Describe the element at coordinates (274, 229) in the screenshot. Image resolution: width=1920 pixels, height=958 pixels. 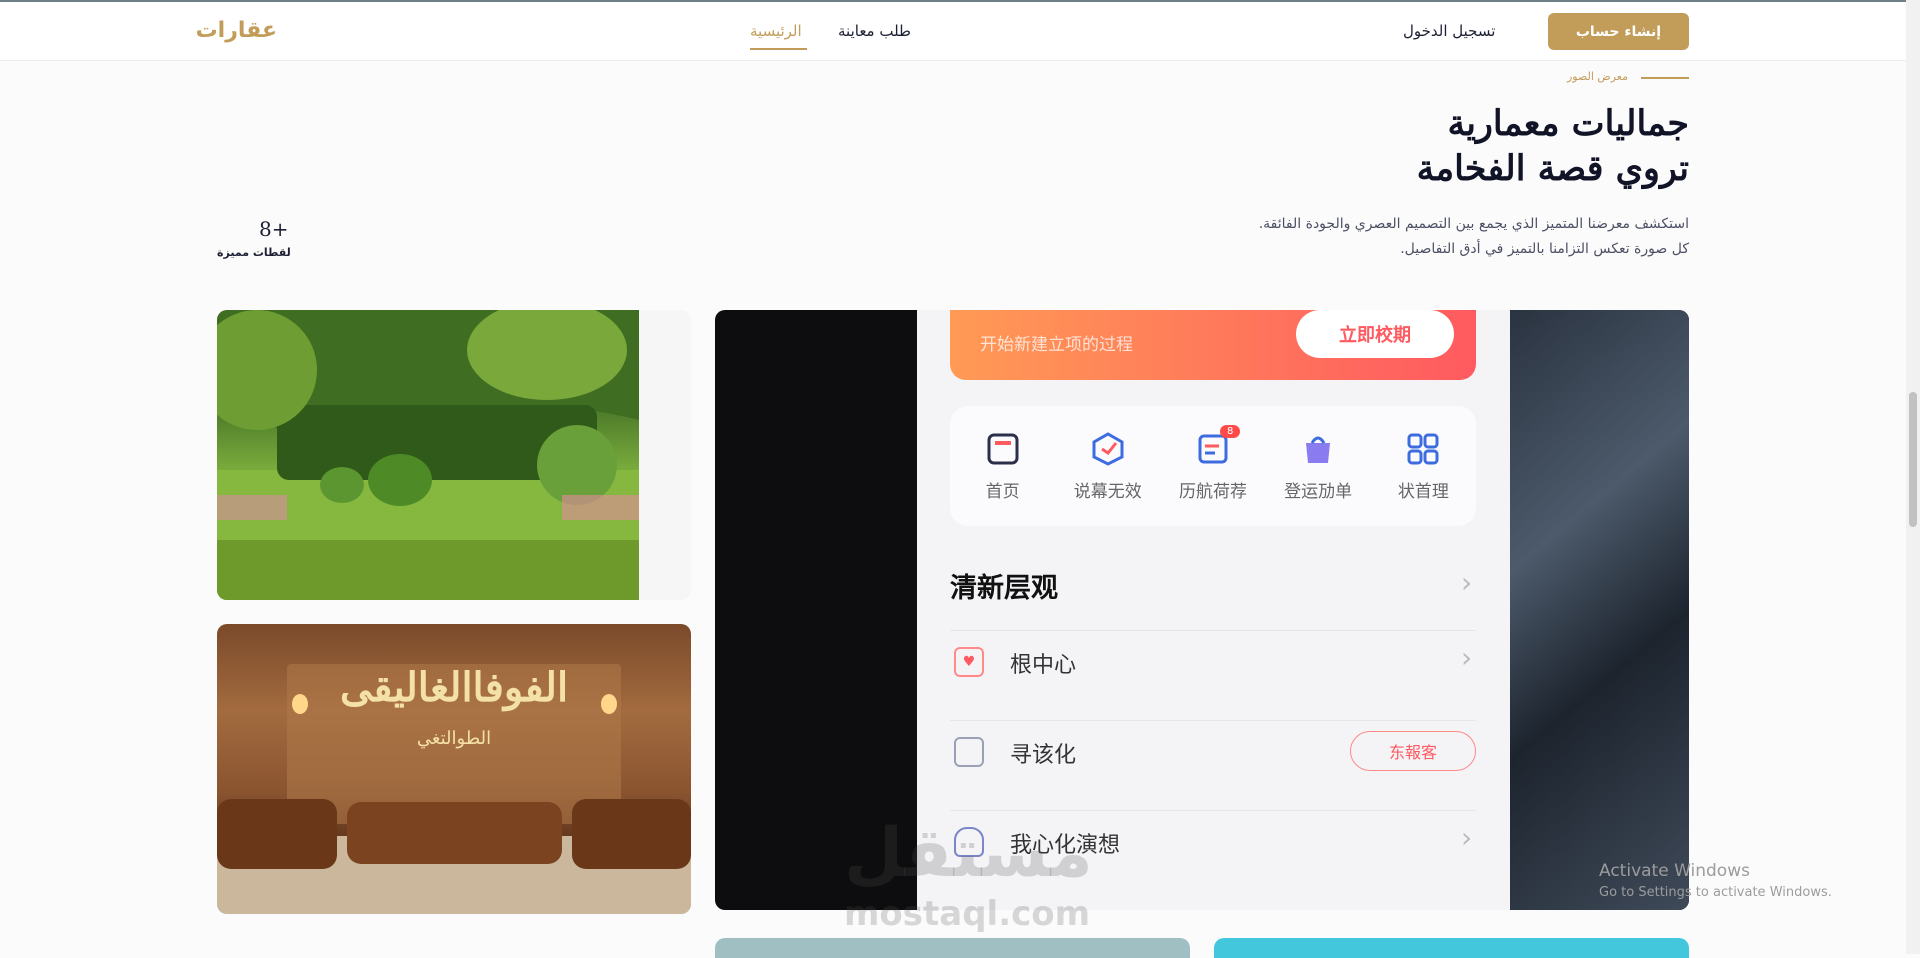
I see `stat-value: 8+` at that location.